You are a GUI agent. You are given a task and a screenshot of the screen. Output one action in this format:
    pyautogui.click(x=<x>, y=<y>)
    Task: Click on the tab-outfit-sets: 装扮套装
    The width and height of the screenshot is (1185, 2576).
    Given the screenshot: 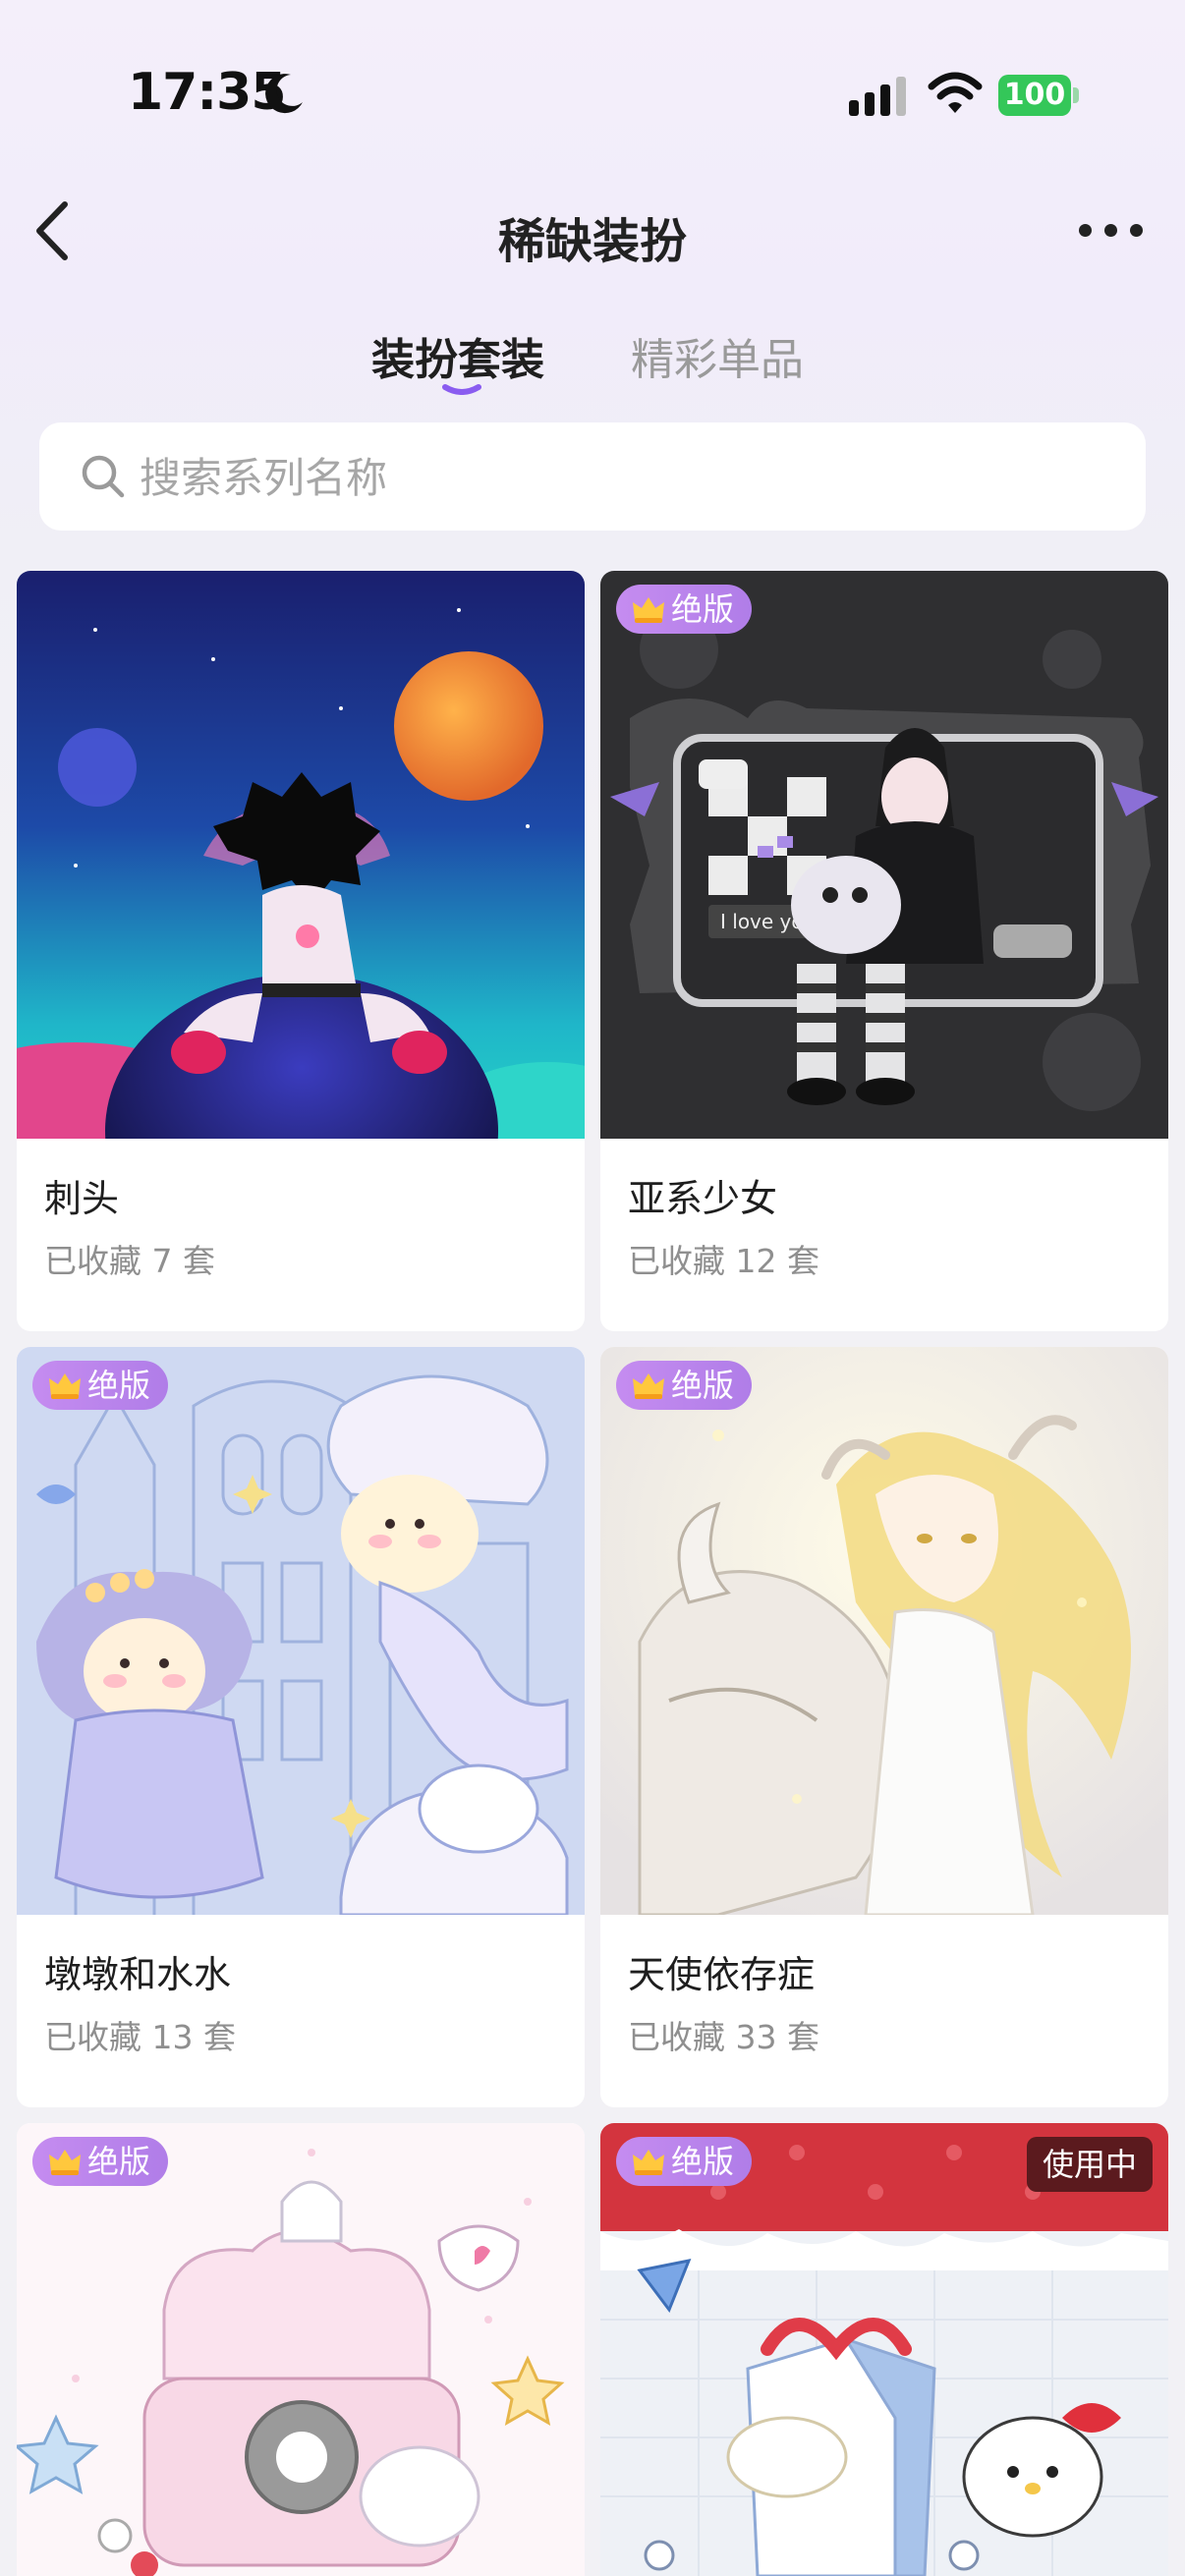 What is the action you would take?
    pyautogui.click(x=458, y=355)
    